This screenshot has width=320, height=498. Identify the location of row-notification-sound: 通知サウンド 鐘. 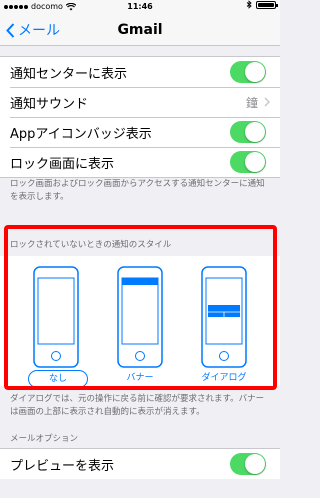
(140, 102).